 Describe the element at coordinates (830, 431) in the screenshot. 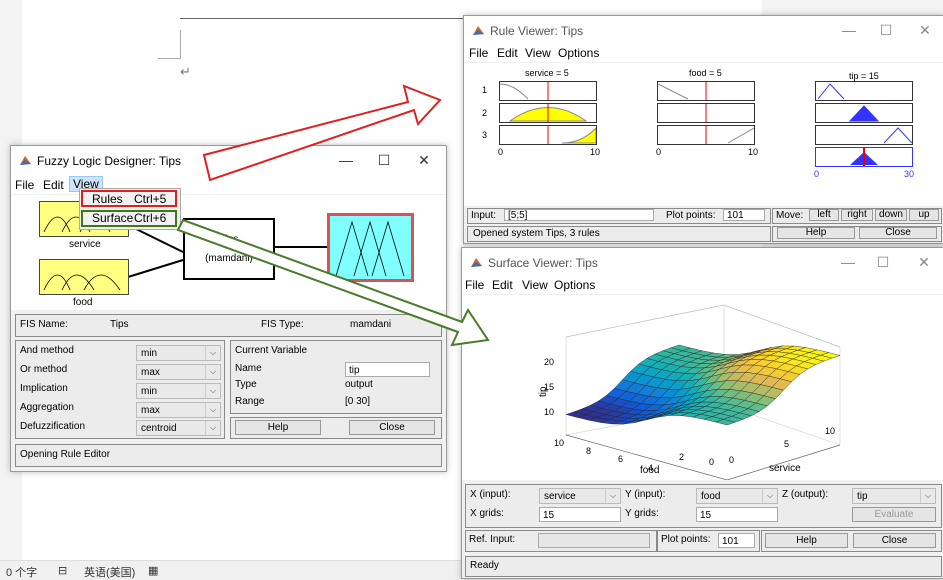

I see `service-tick-10: 10` at that location.